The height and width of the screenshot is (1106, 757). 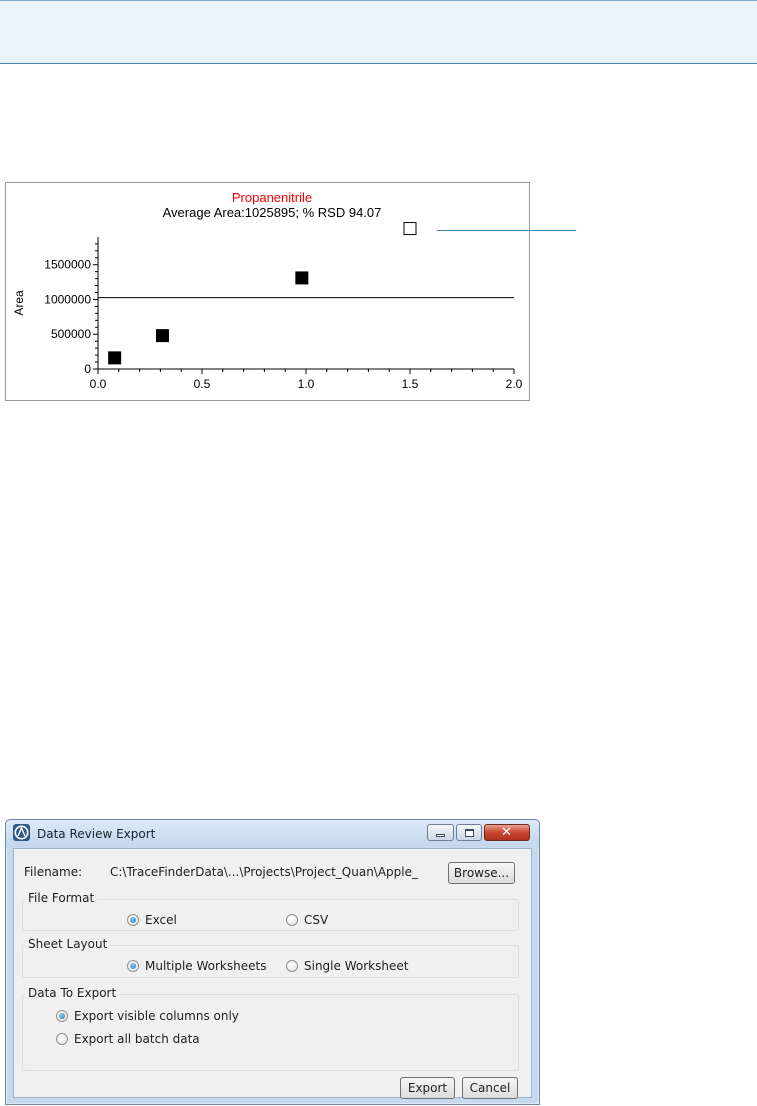 What do you see at coordinates (19, 303) in the screenshot?
I see `y-axis-label: Area` at bounding box center [19, 303].